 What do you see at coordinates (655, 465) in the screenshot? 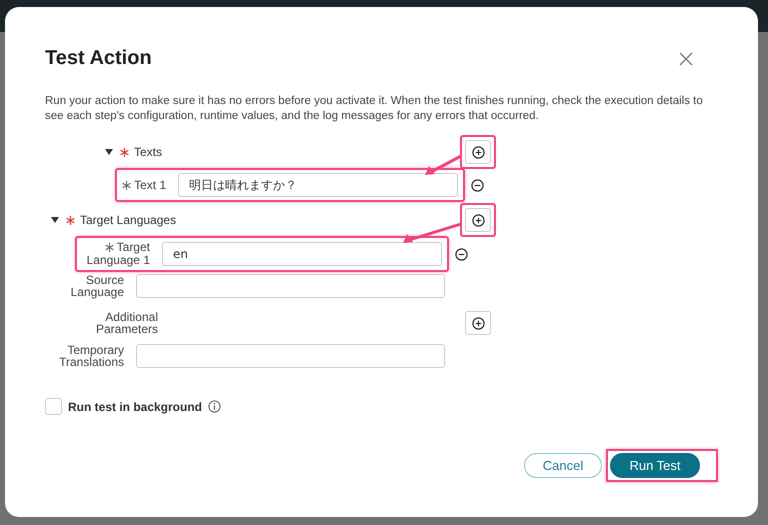
I see `run-test-button: Run Test` at bounding box center [655, 465].